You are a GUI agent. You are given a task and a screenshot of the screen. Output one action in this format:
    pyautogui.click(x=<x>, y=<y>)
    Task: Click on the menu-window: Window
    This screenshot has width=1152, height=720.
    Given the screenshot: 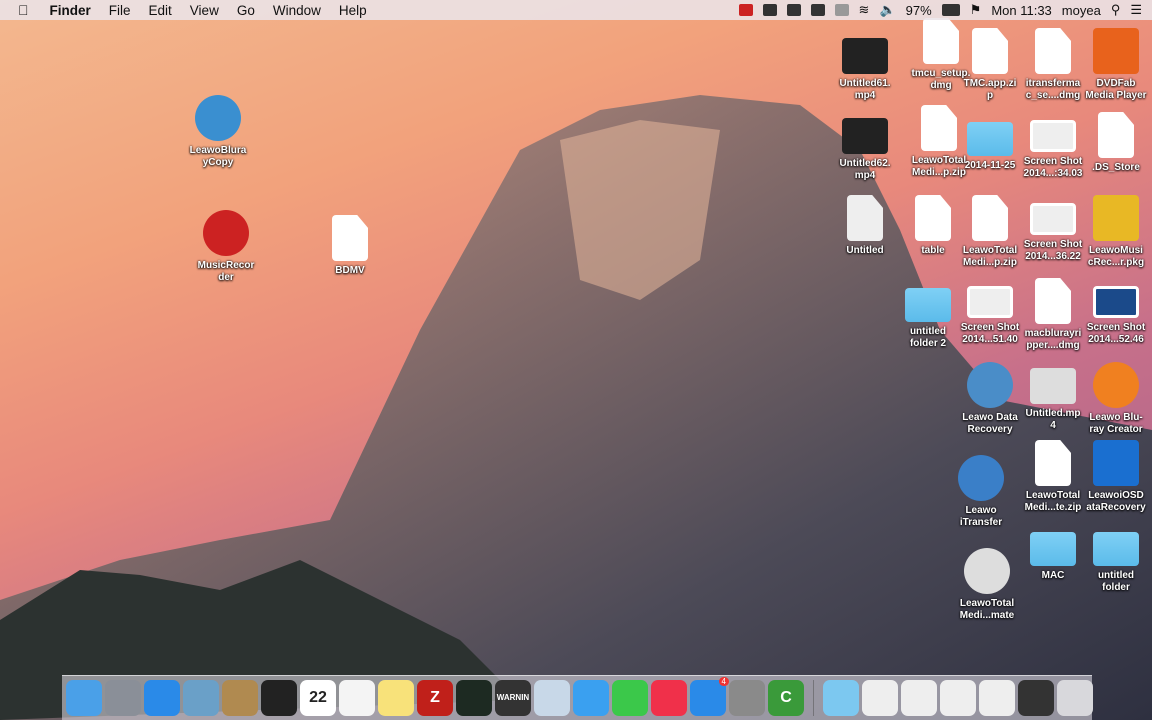 What is the action you would take?
    pyautogui.click(x=297, y=10)
    